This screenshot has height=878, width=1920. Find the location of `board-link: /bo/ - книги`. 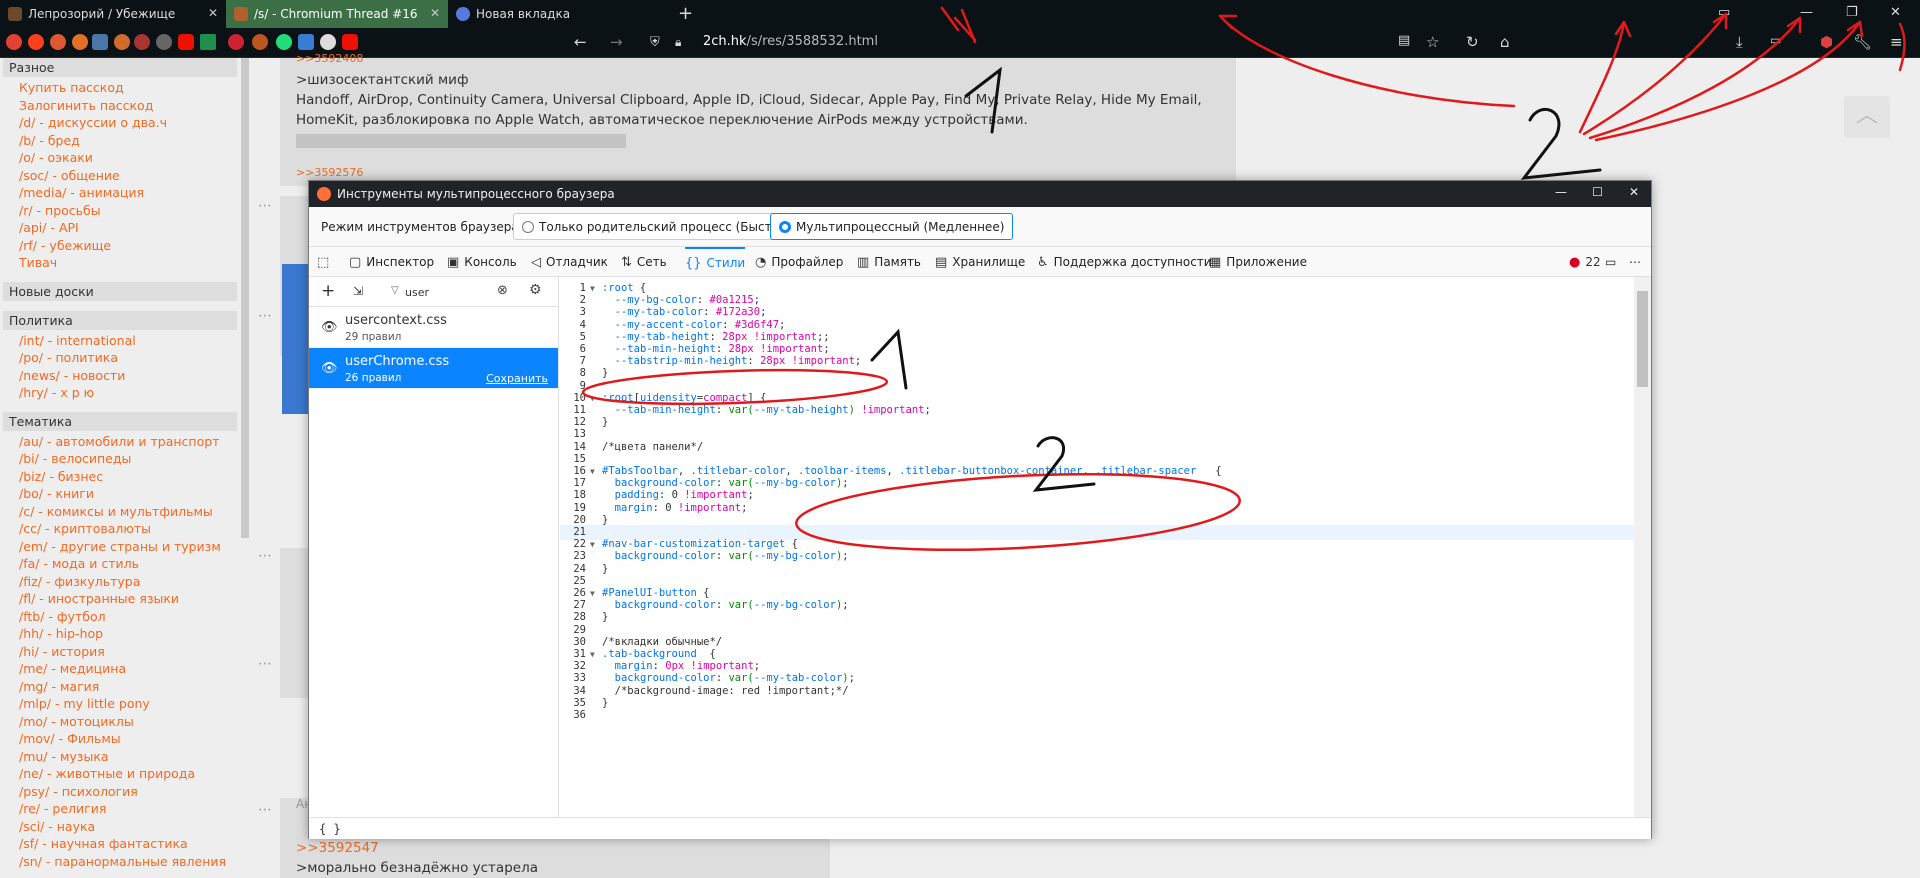

board-link: /bo/ - книги is located at coordinates (120, 494).